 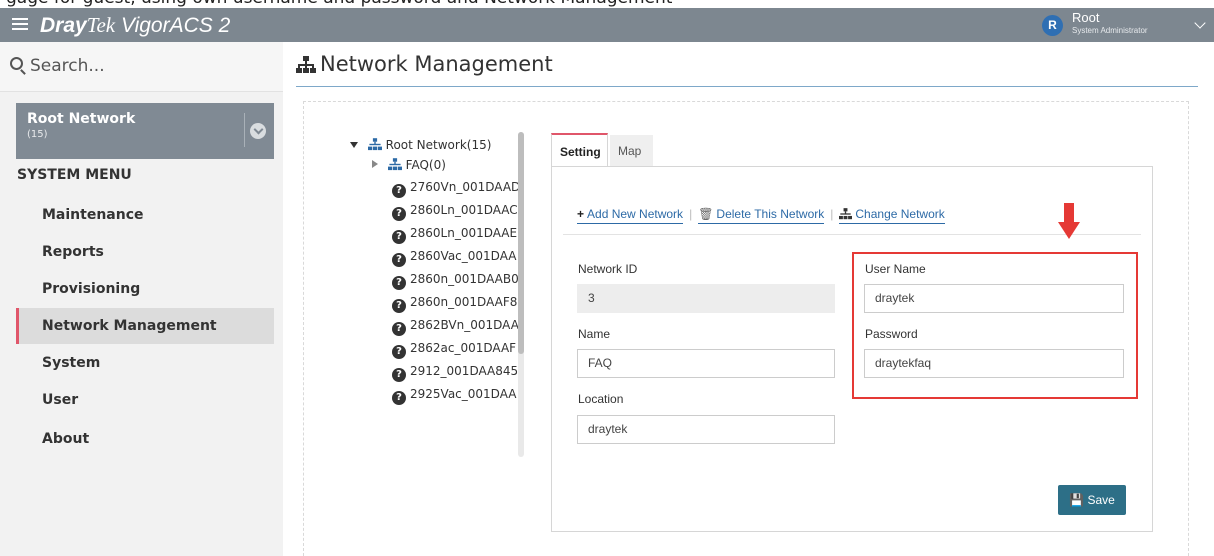 I want to click on trash-icon: 🗑, so click(x=706, y=214).